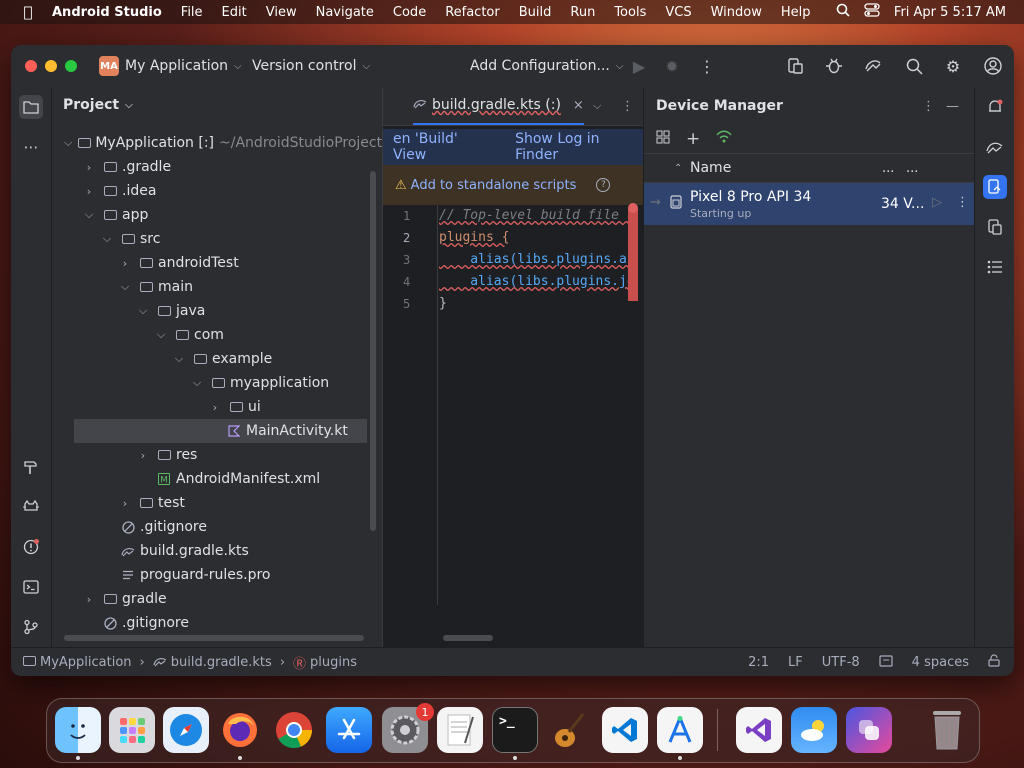  I want to click on safari-dock-icon, so click(186, 730).